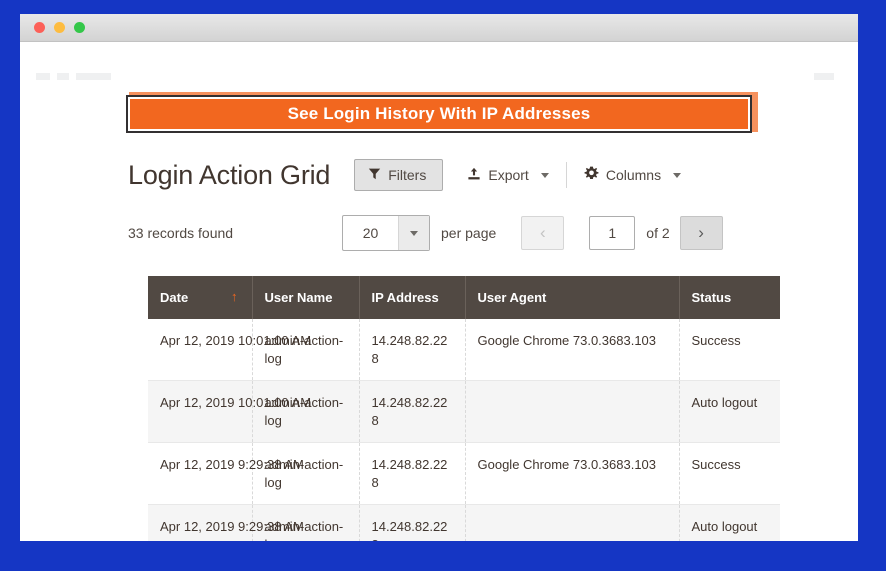 This screenshot has height=571, width=886. I want to click on export-button-label: Export, so click(508, 175).